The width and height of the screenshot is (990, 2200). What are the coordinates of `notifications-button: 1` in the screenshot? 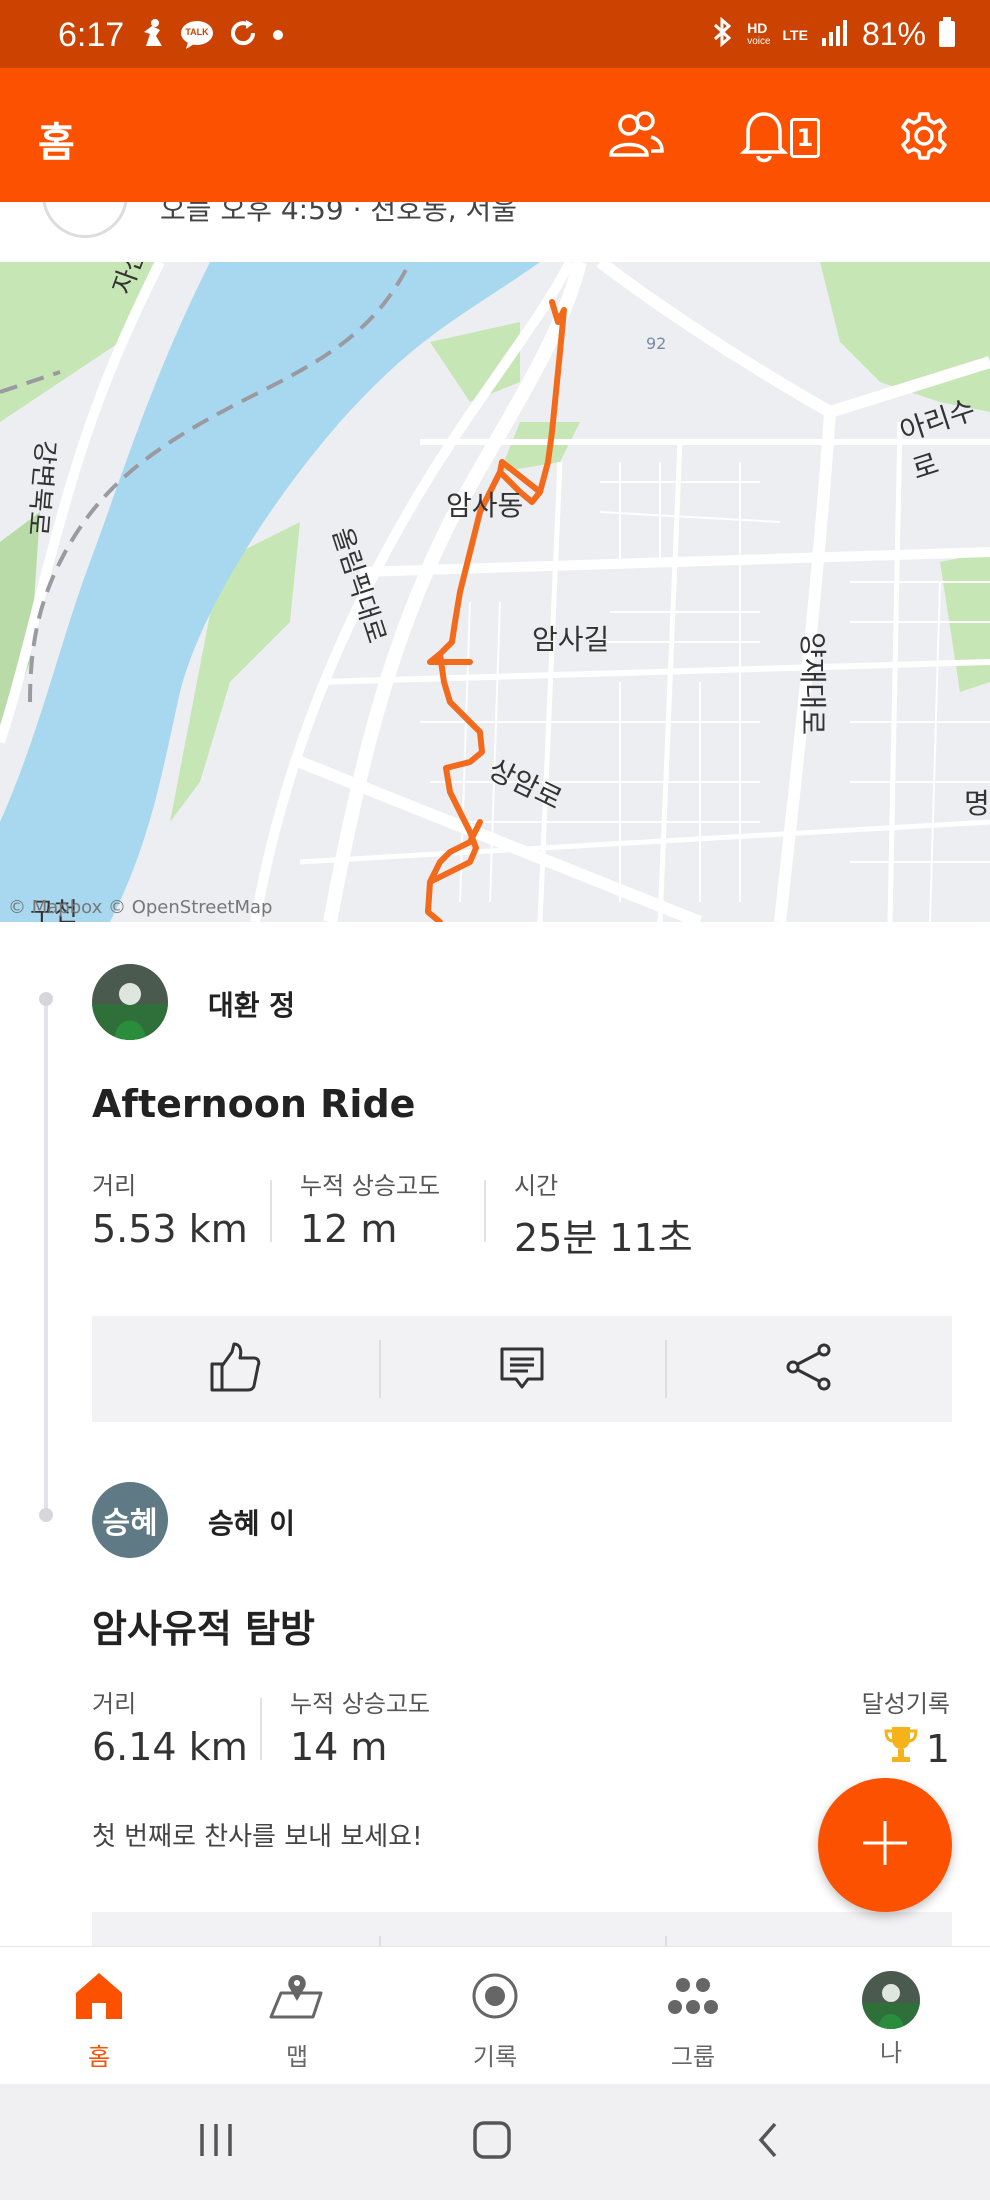 It's located at (780, 138).